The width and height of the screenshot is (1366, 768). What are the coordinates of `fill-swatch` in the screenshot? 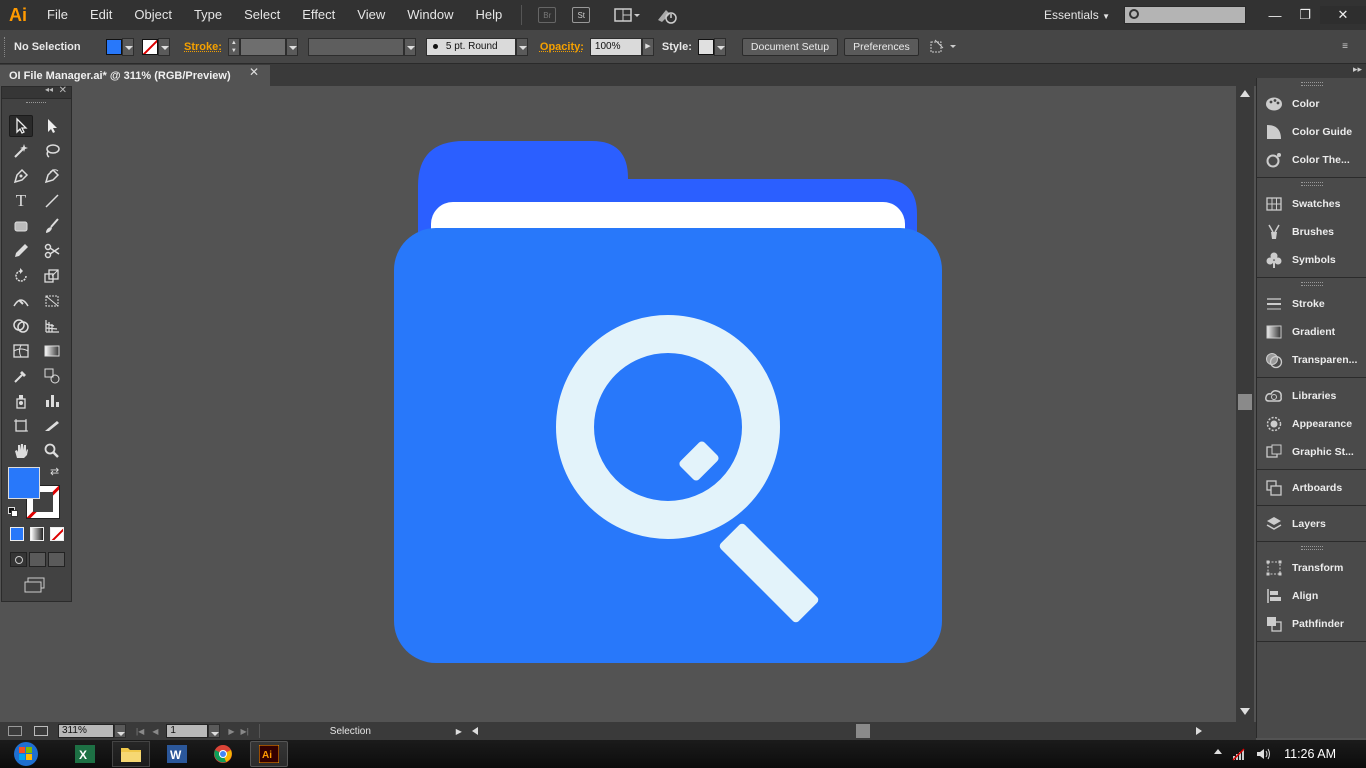 It's located at (114, 46).